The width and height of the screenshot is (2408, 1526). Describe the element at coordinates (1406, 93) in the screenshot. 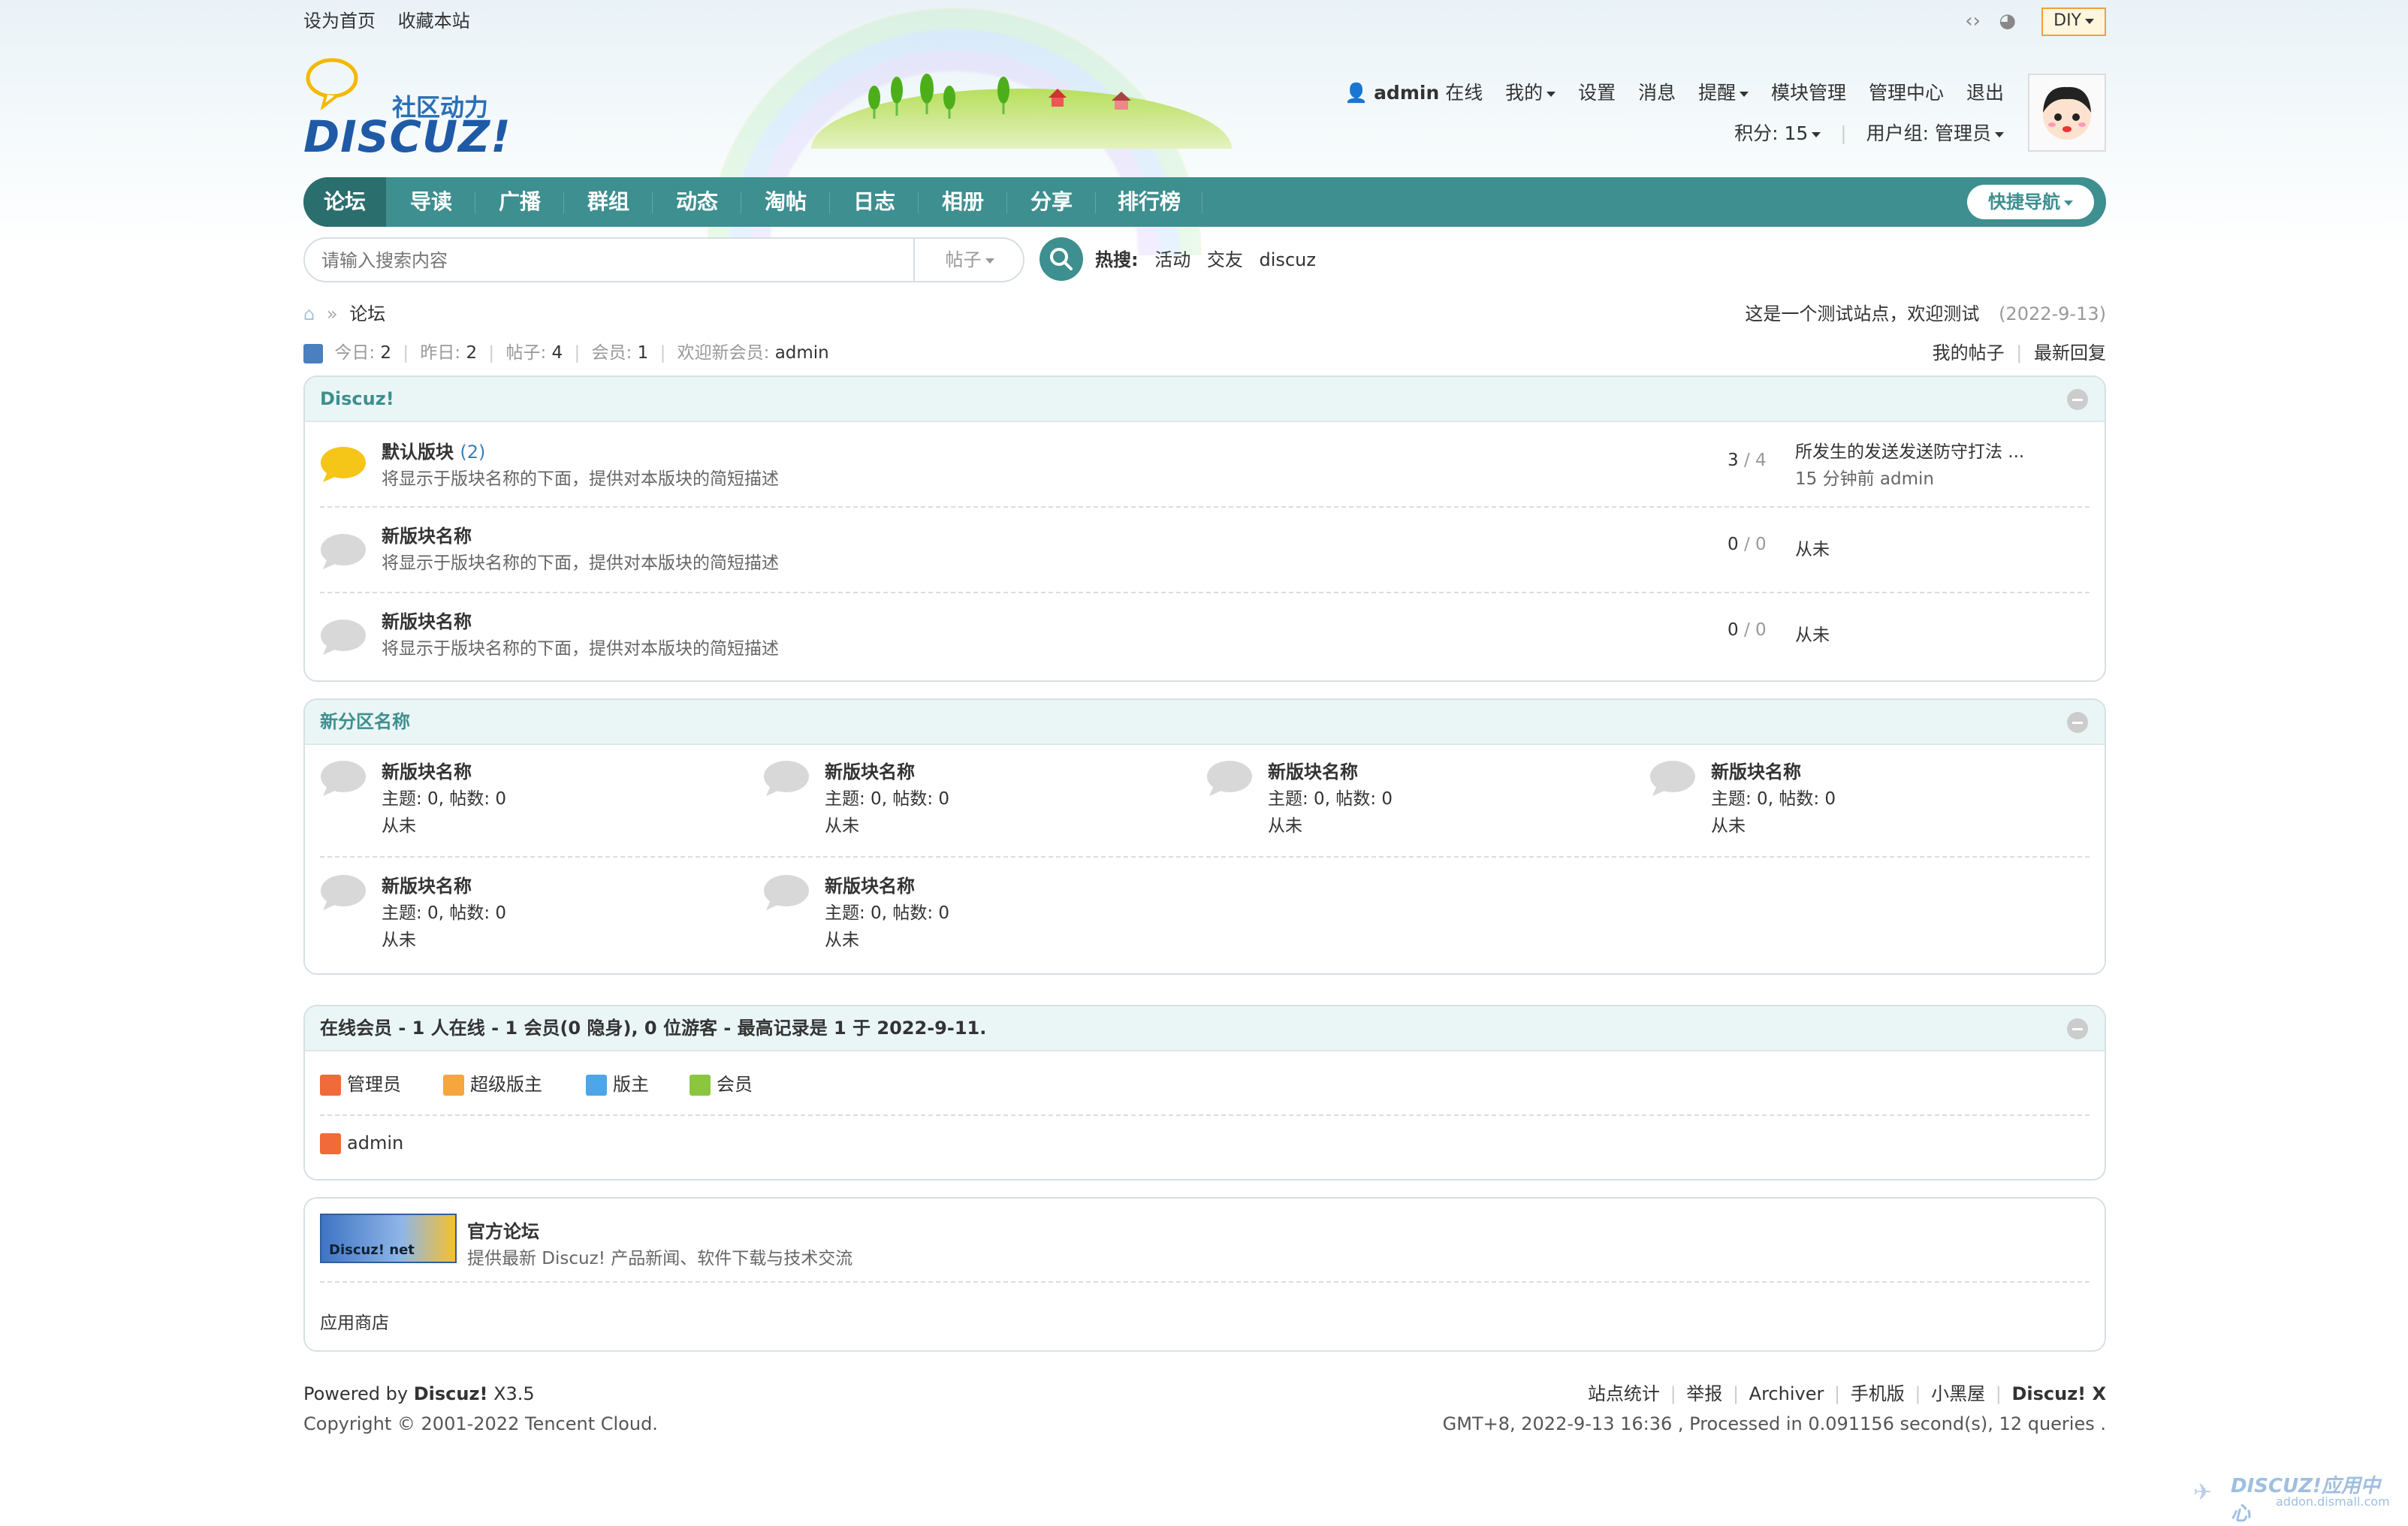

I see `username-link: admin` at that location.